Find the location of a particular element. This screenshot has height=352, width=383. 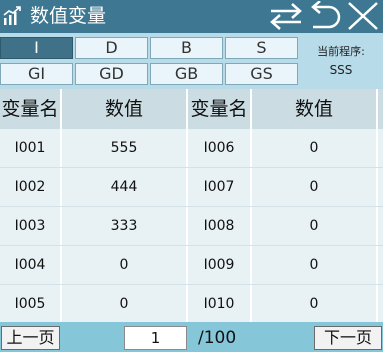

tab-i: I is located at coordinates (36, 48).